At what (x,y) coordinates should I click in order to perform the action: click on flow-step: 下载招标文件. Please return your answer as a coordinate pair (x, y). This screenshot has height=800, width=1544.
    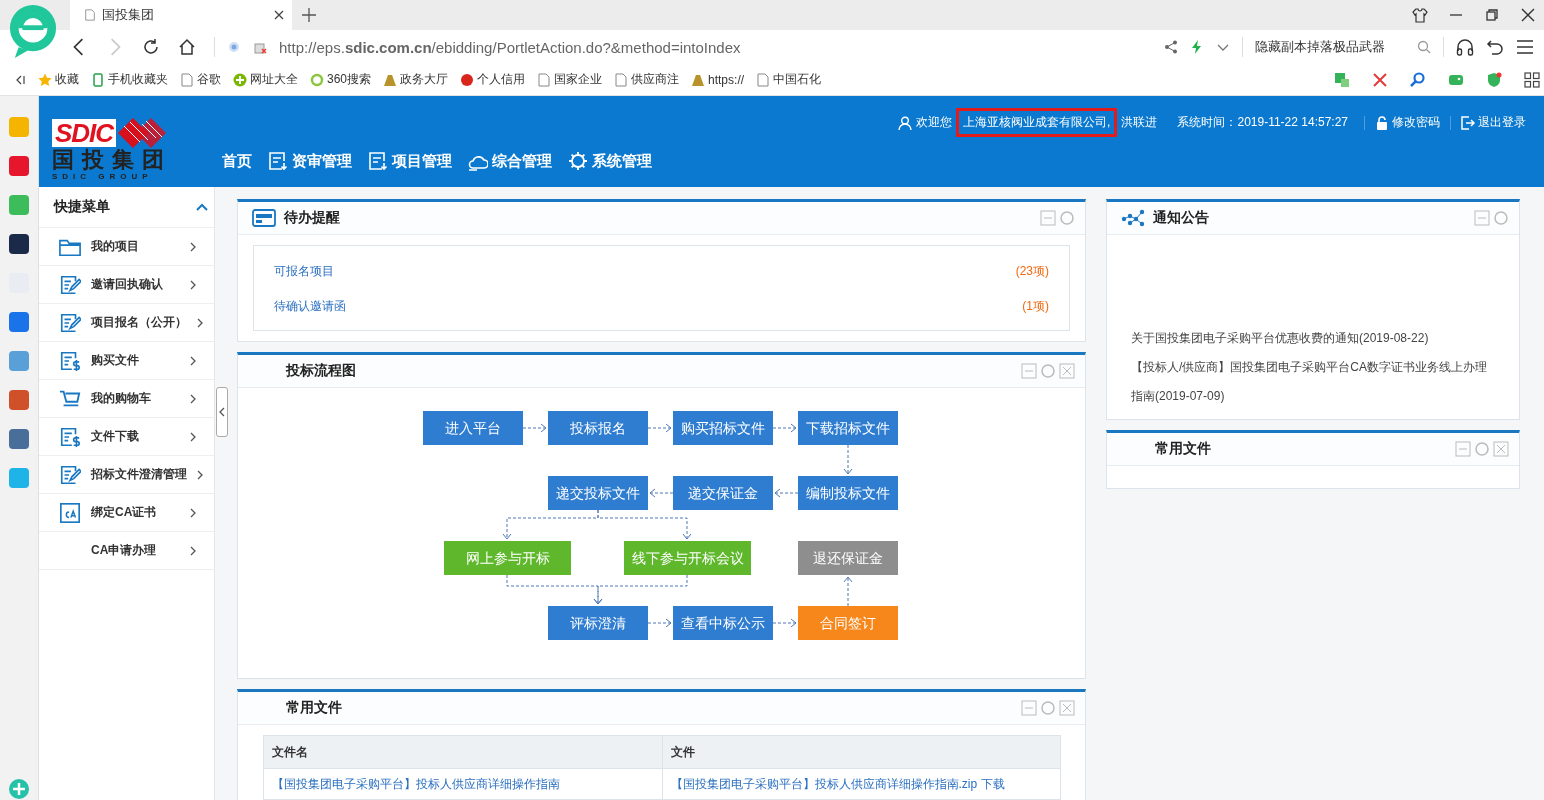
    Looking at the image, I should click on (848, 428).